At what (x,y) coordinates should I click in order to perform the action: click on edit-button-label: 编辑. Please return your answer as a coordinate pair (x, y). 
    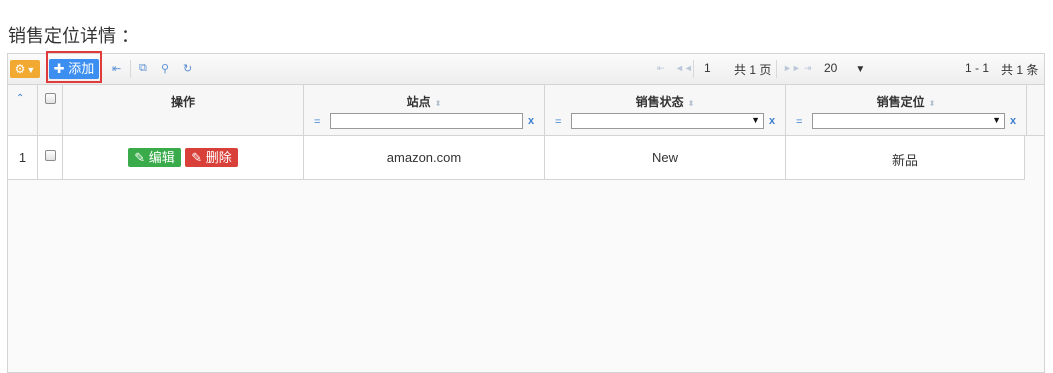
    Looking at the image, I should click on (161, 157).